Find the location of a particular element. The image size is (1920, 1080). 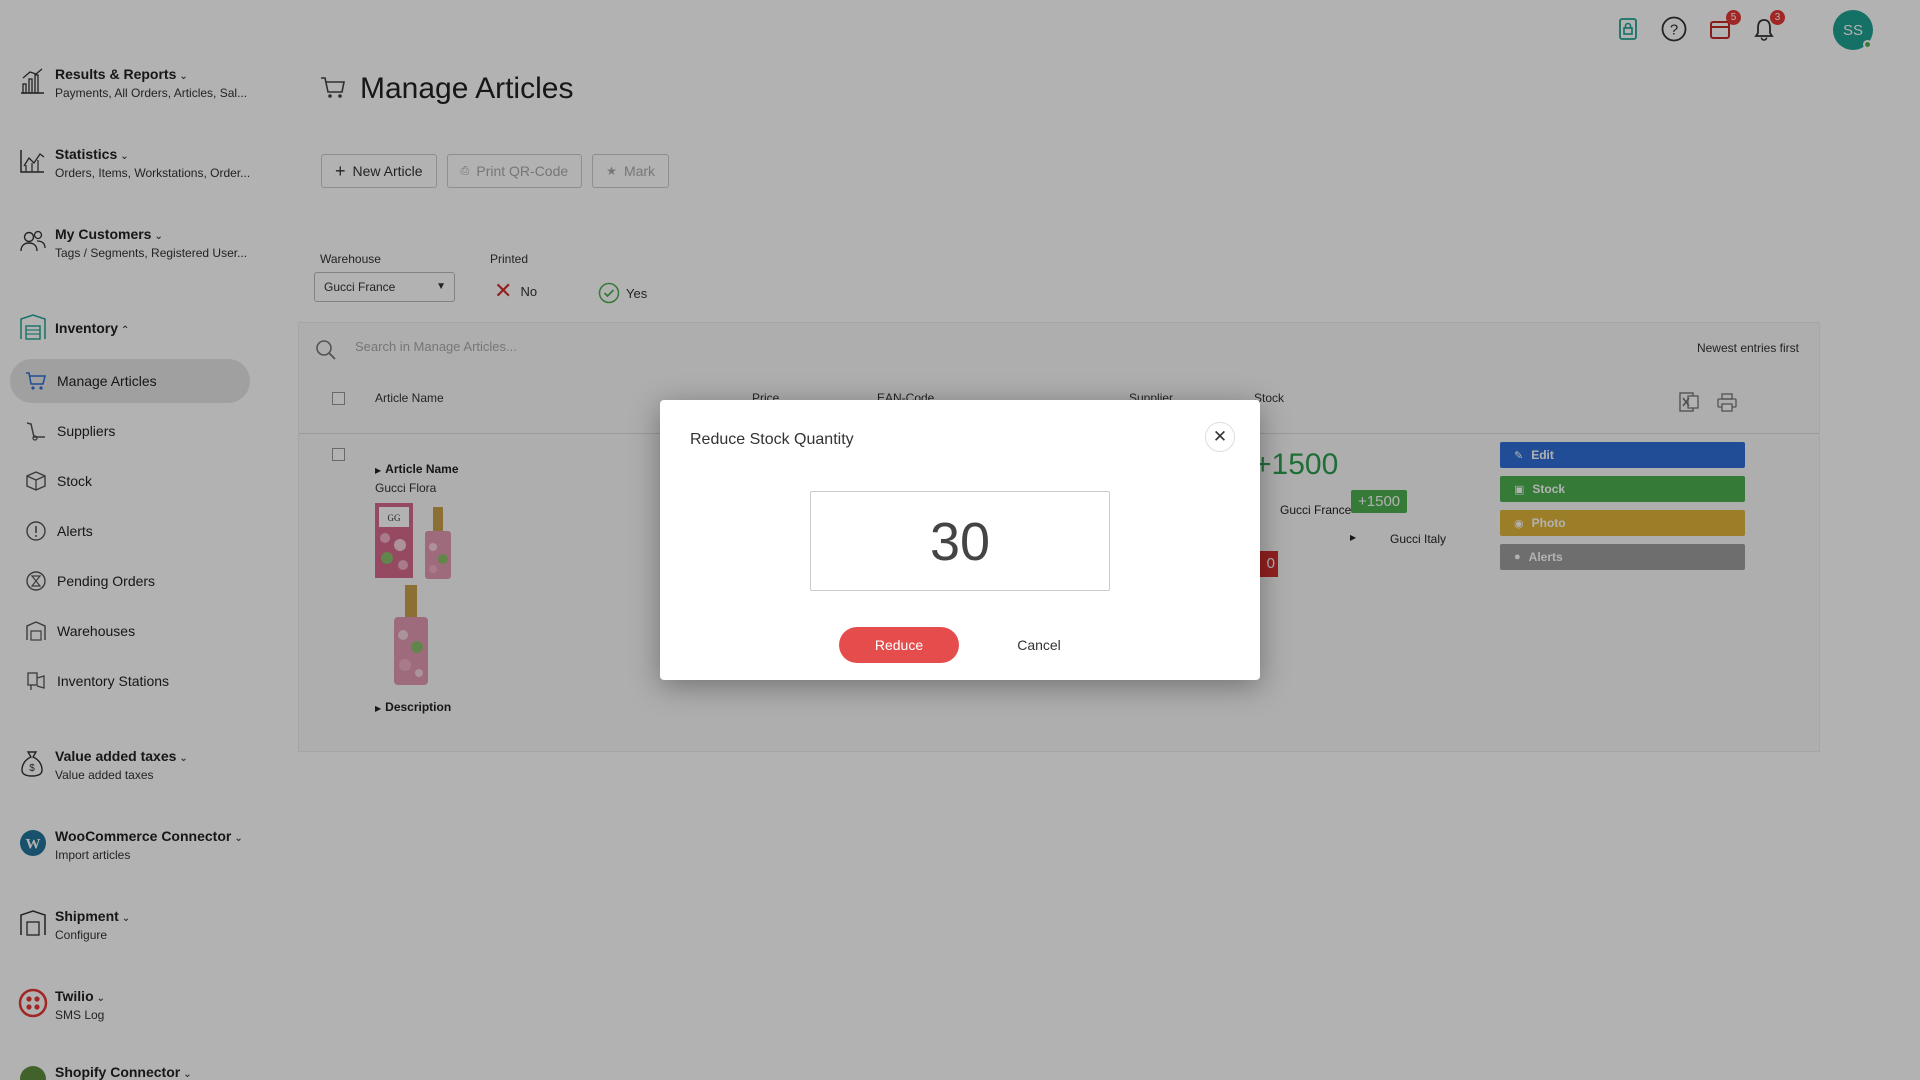

reduce-stock-dialog: Reduce Stock Quantity ✕ 30 Reduce Cancel is located at coordinates (960, 540).